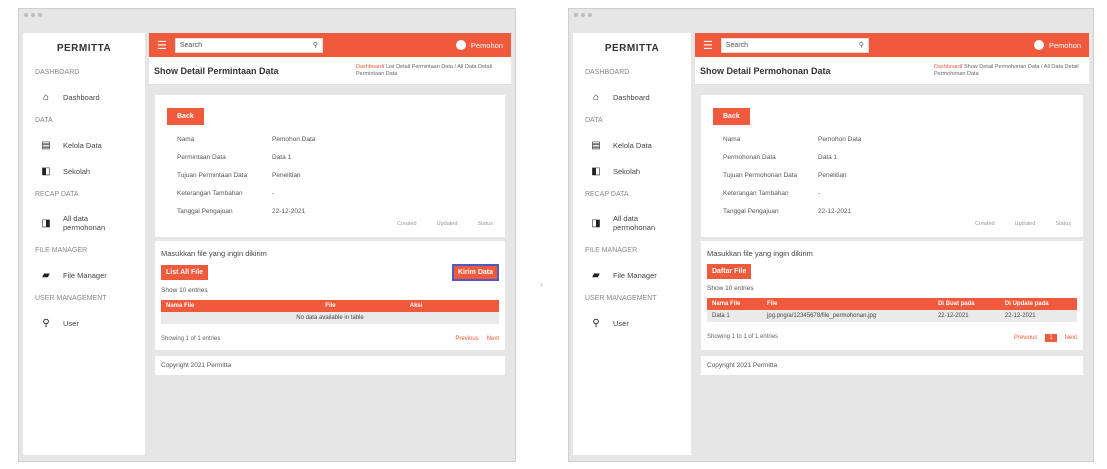 This screenshot has height=469, width=1107. What do you see at coordinates (749, 157) in the screenshot?
I see `field-label: Permohonan Data` at bounding box center [749, 157].